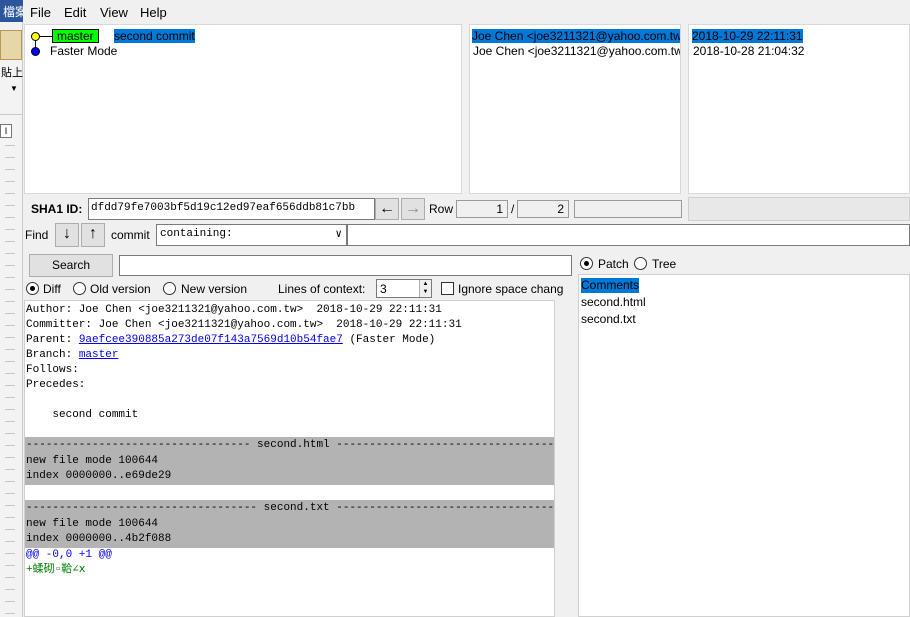 This screenshot has height=617, width=910. What do you see at coordinates (404, 288) in the screenshot?
I see `context-spinbox: 3 ▲ ▼` at bounding box center [404, 288].